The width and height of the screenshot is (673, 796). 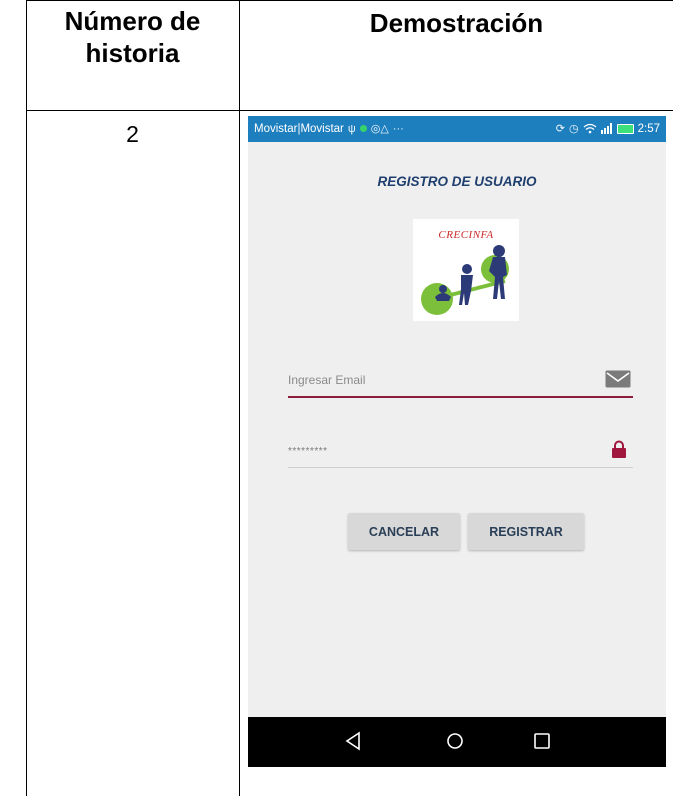 What do you see at coordinates (648, 128) in the screenshot?
I see `status-time: 2:57` at bounding box center [648, 128].